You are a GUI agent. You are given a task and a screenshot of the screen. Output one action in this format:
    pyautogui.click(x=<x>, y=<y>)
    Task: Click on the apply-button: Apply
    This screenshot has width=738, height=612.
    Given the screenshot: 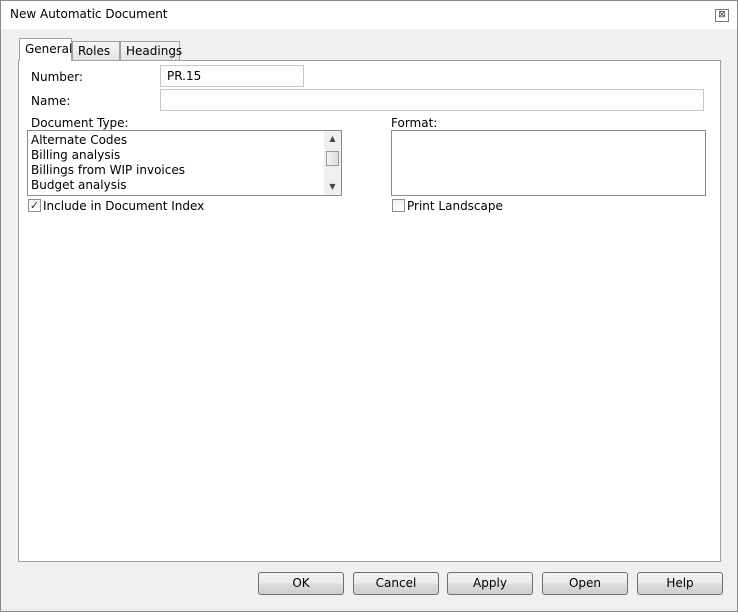 What is the action you would take?
    pyautogui.click(x=490, y=583)
    